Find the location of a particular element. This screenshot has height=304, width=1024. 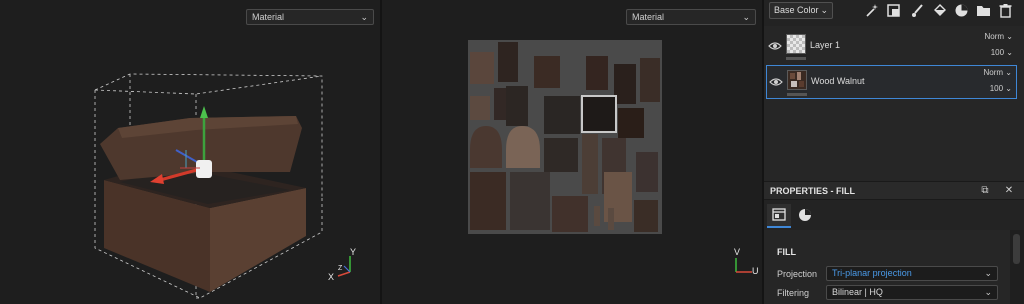

axis-label-v: V is located at coordinates (737, 252).